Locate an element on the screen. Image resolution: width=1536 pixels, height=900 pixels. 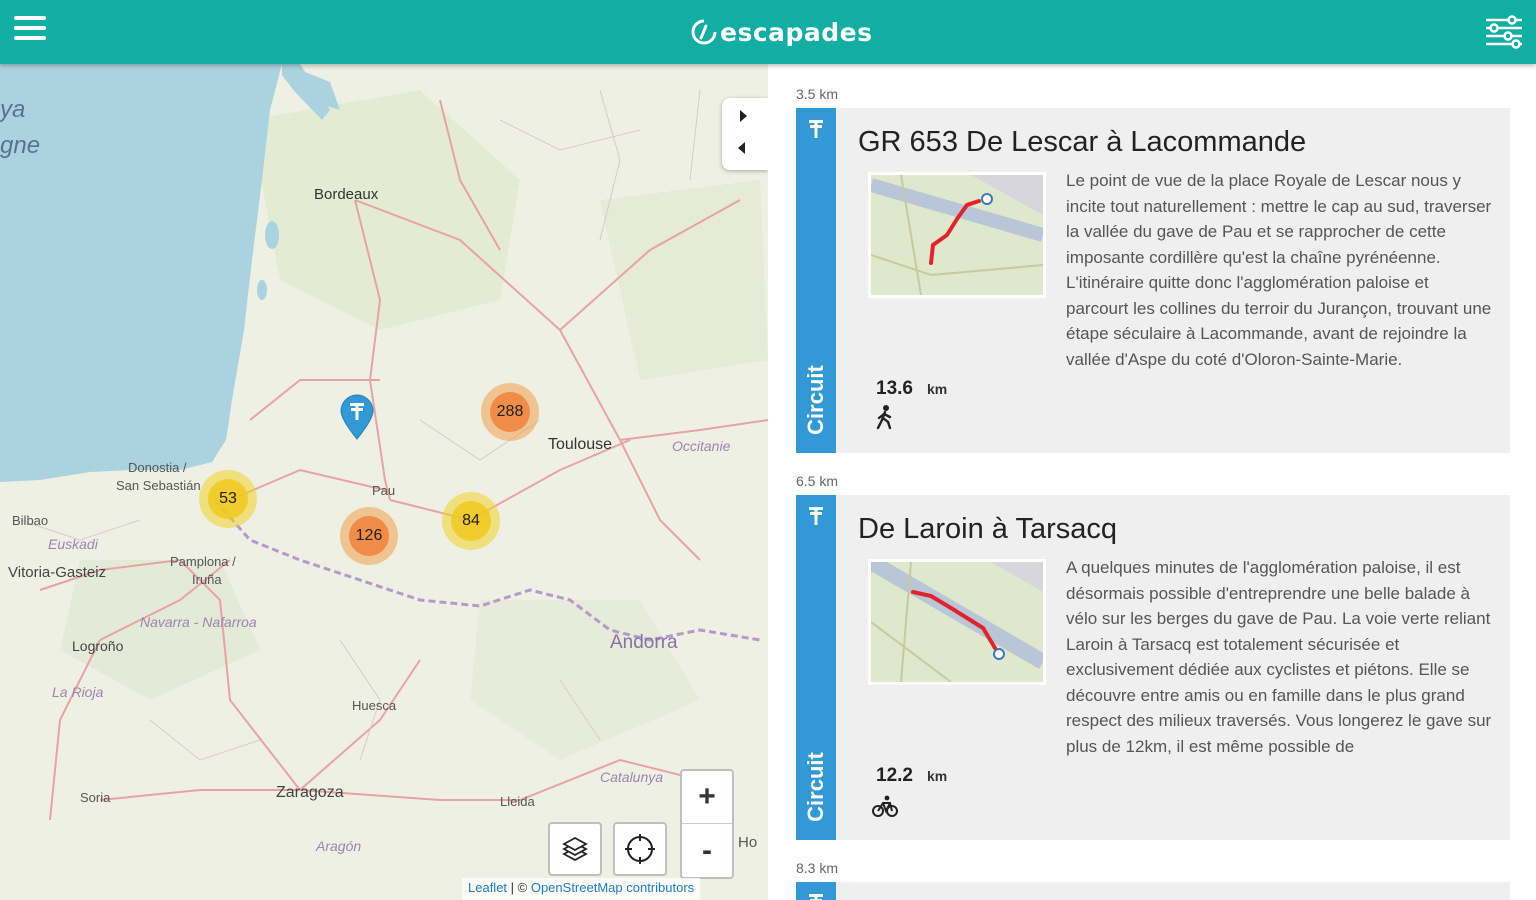
map-label-toulouse: Toulouse is located at coordinates (580, 444).